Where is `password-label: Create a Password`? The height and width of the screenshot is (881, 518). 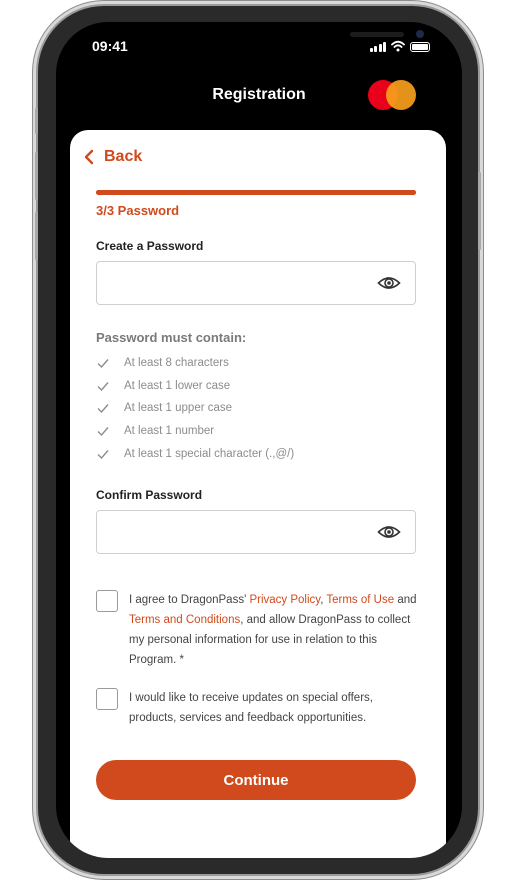
password-label: Create a Password is located at coordinates (150, 246).